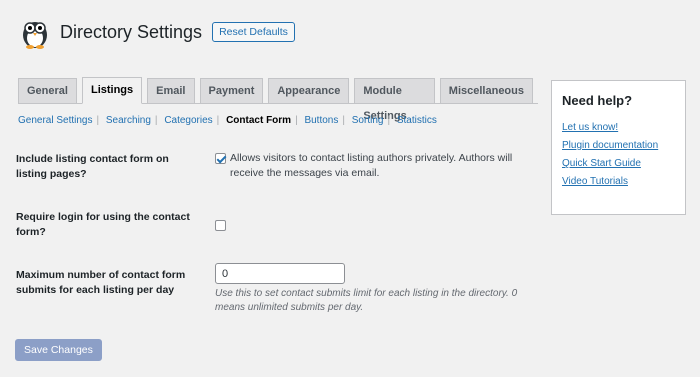 The height and width of the screenshot is (377, 700). Describe the element at coordinates (618, 127) in the screenshot. I see `help-link-let-us-know: Let us know!` at that location.